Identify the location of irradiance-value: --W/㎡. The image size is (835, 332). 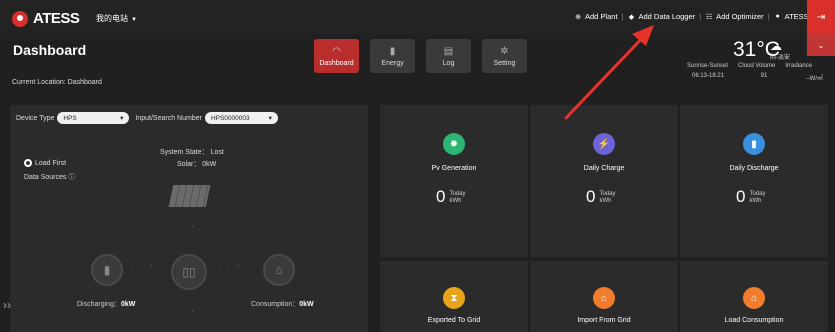
(814, 79).